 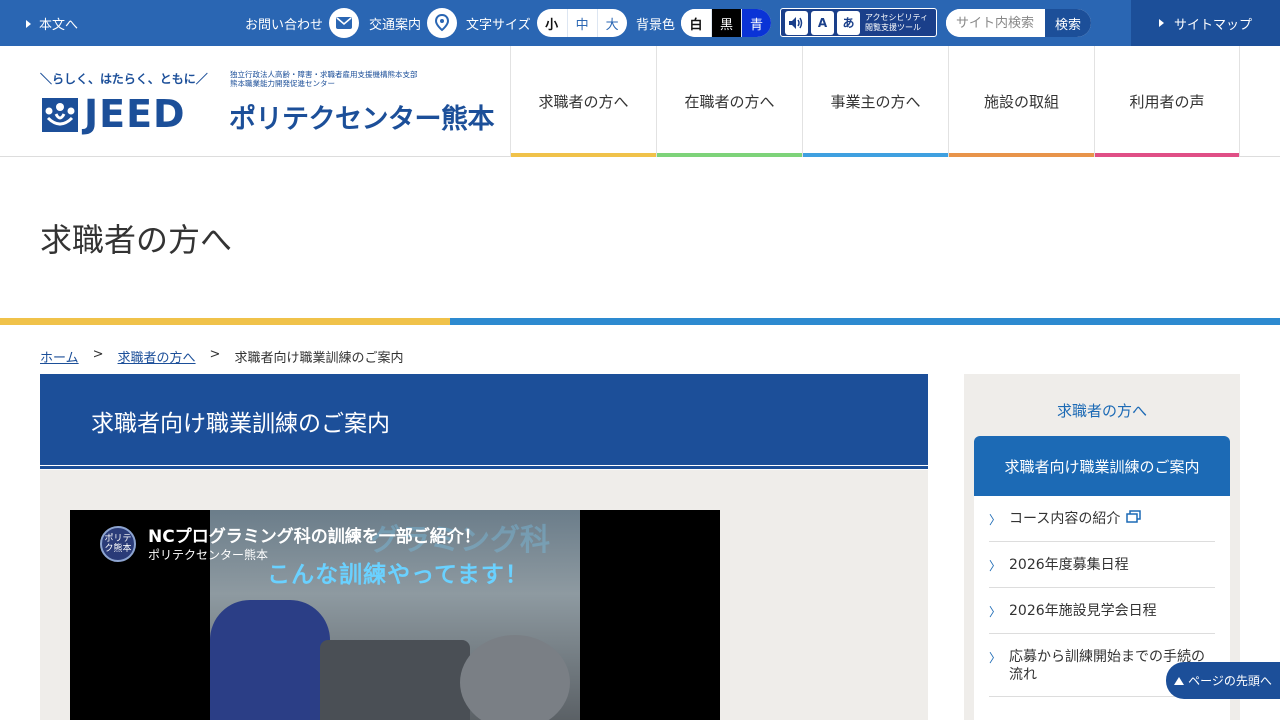 I want to click on breadcrumb-home: ホーム, so click(x=59, y=356).